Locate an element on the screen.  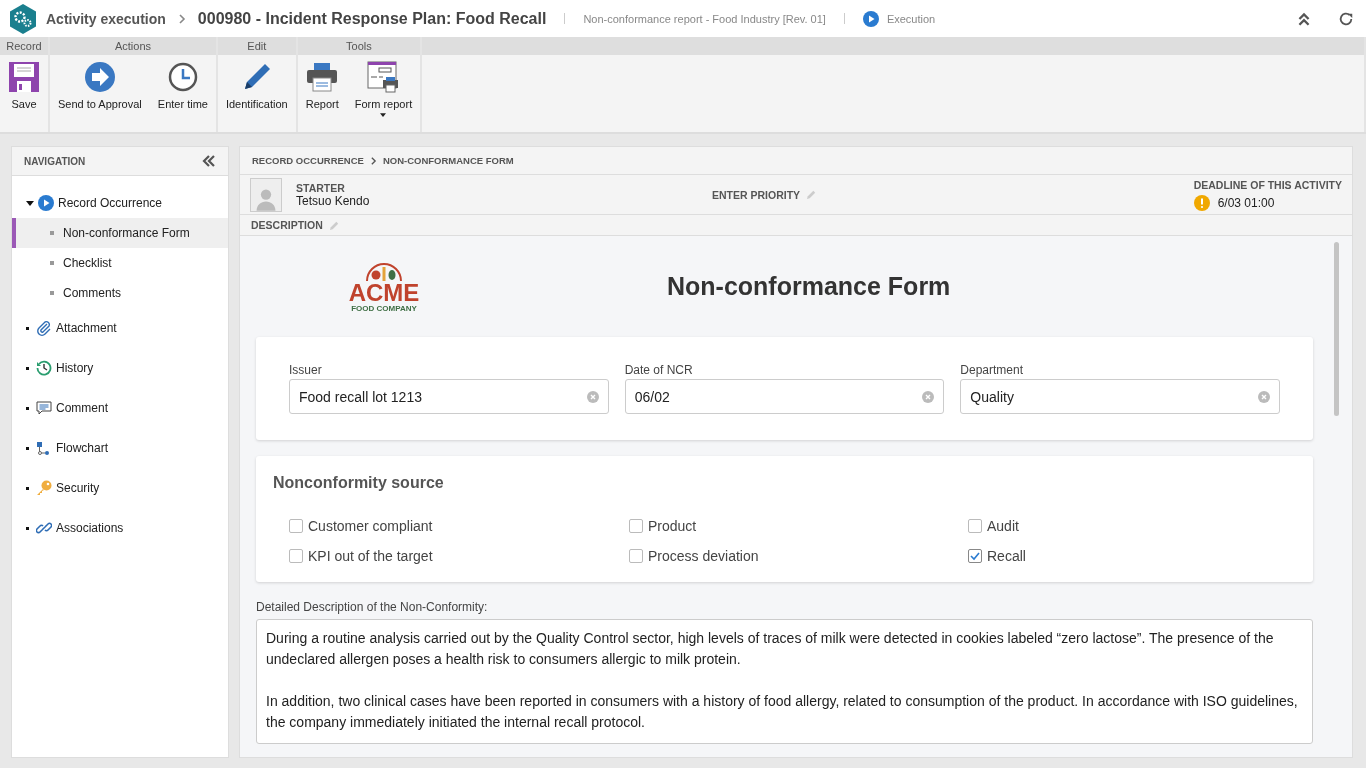
status-label: Execution is located at coordinates (911, 18).